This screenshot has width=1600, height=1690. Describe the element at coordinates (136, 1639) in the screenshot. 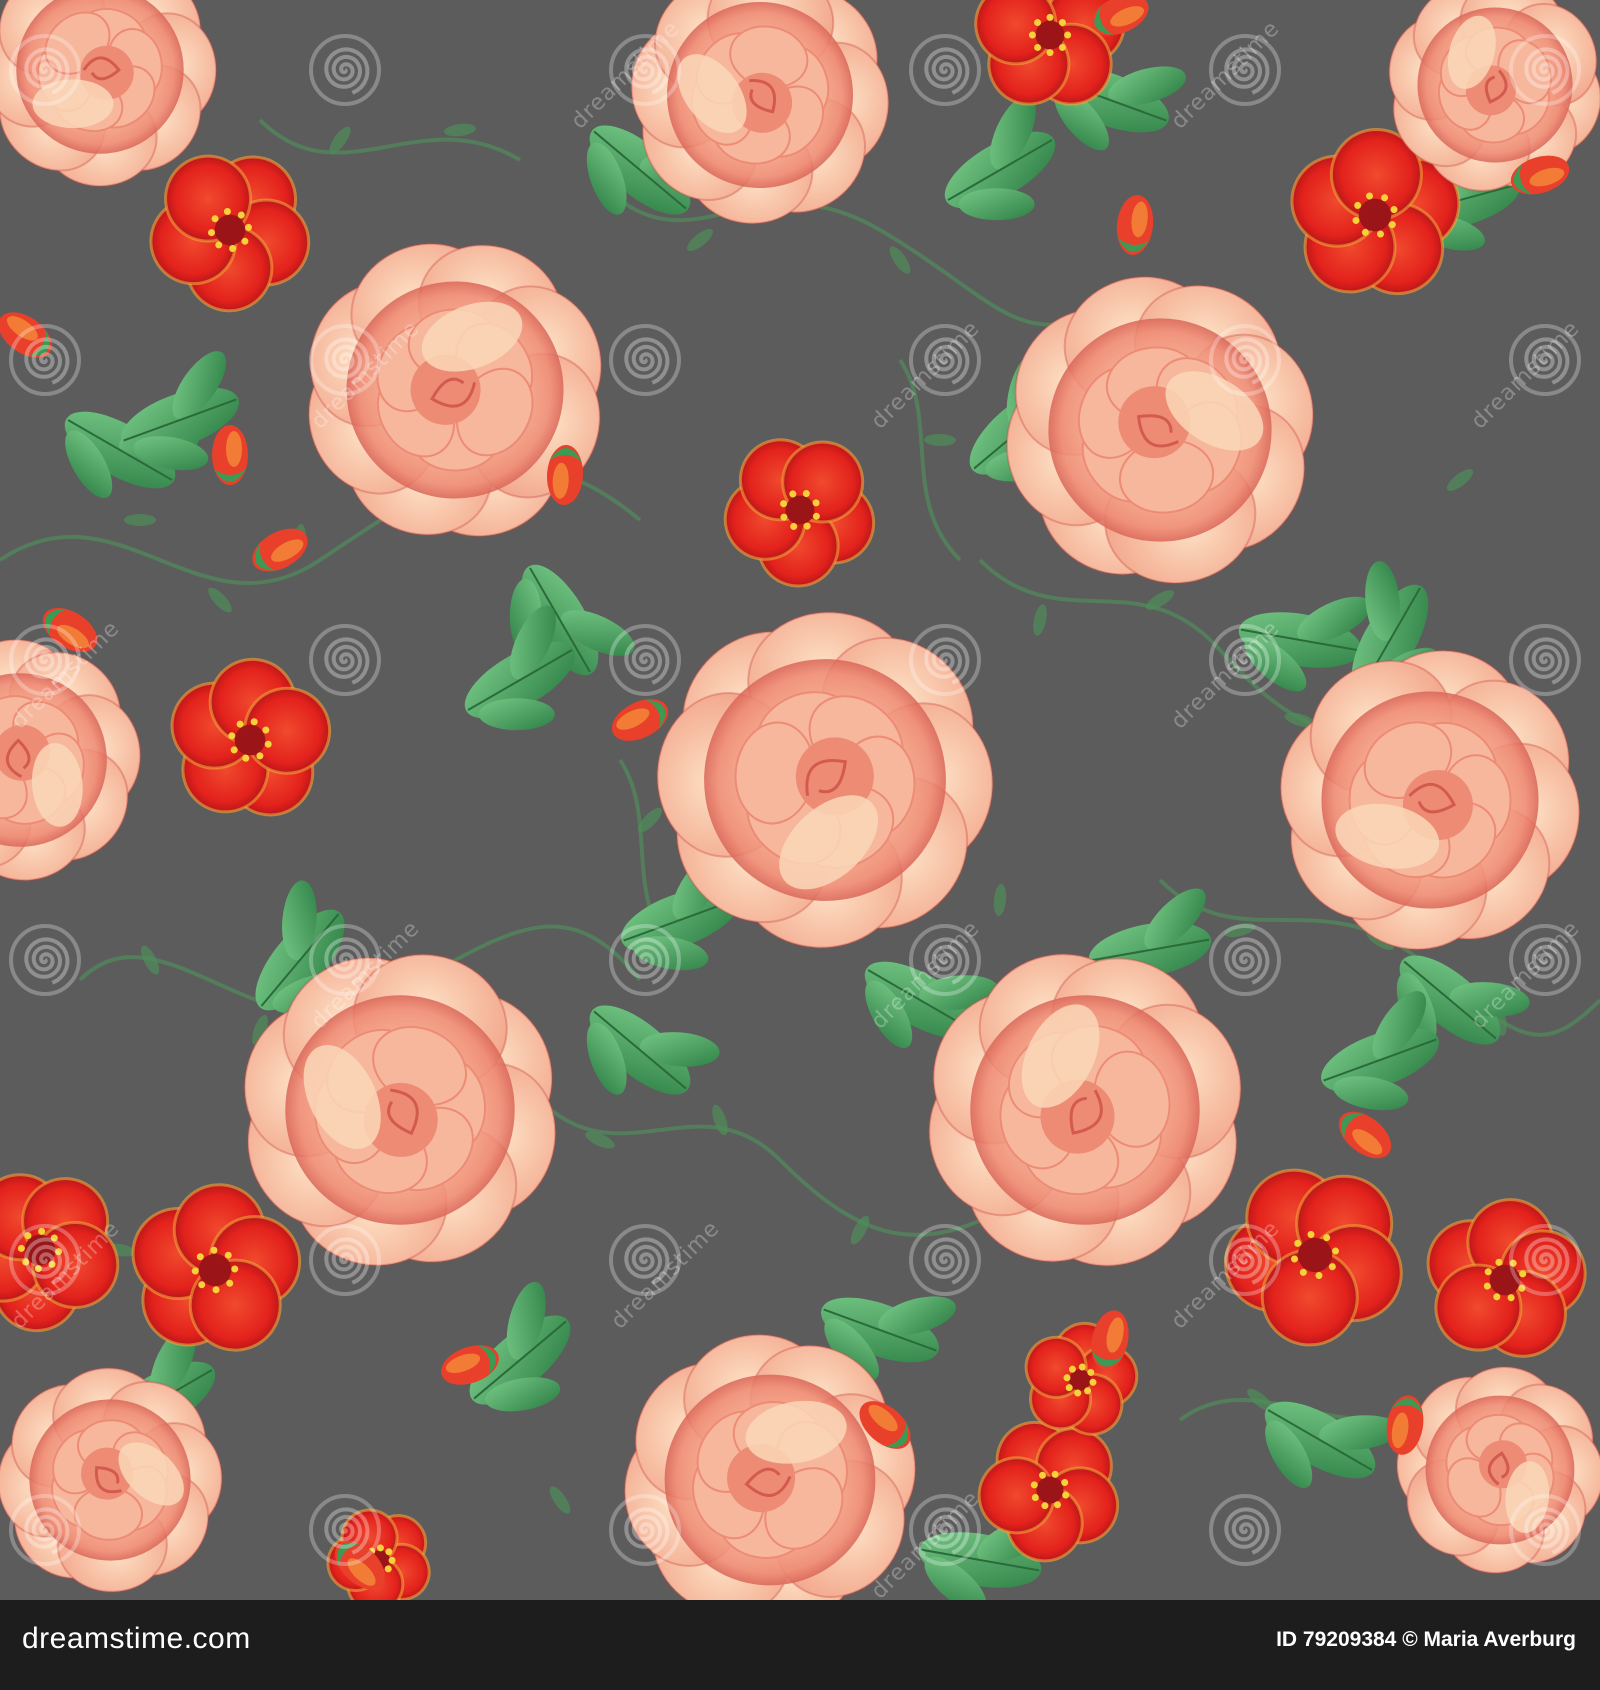

I see `brand-link: dreamstime.com` at that location.